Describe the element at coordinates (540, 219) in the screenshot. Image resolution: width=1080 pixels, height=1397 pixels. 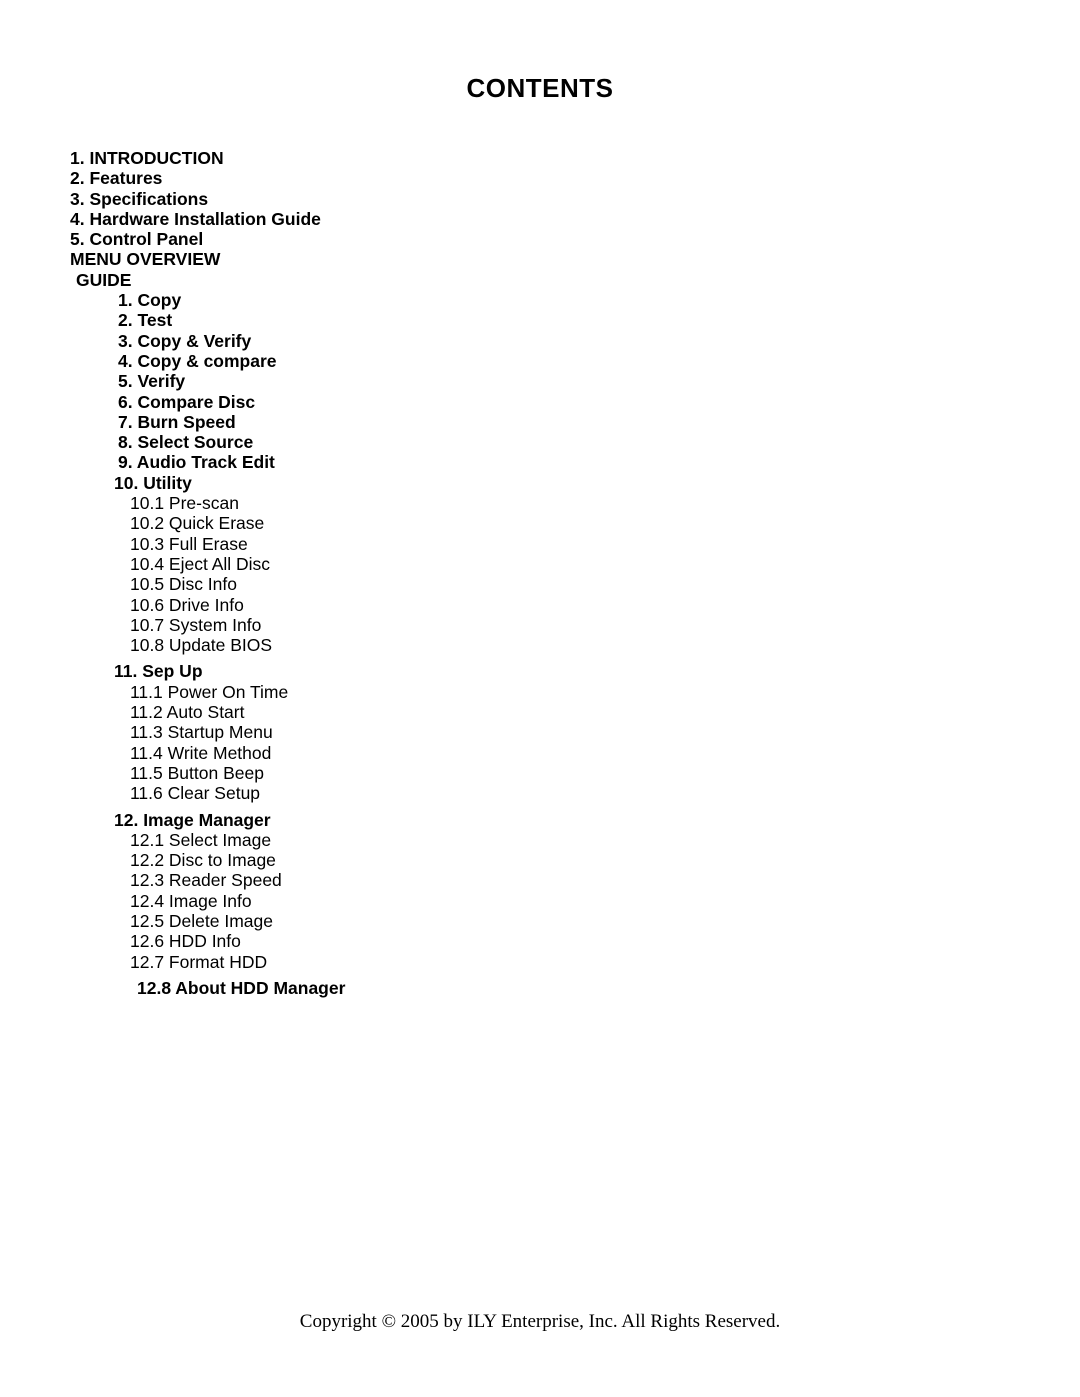
I see `toc-entry: 4. Hardware Installation Guide` at that location.